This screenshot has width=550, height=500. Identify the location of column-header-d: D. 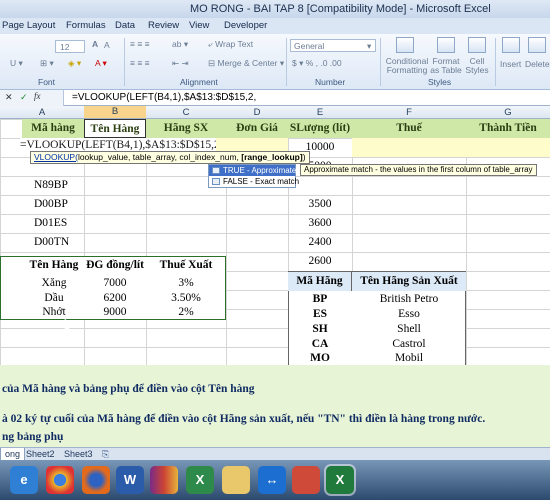
(257, 112).